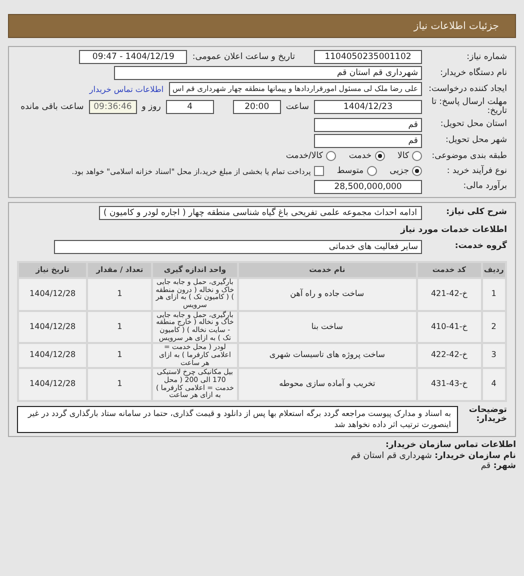 The height and width of the screenshot is (576, 524). Describe the element at coordinates (475, 455) in the screenshot. I see `contact-label: نام سازمان خریدار:` at that location.